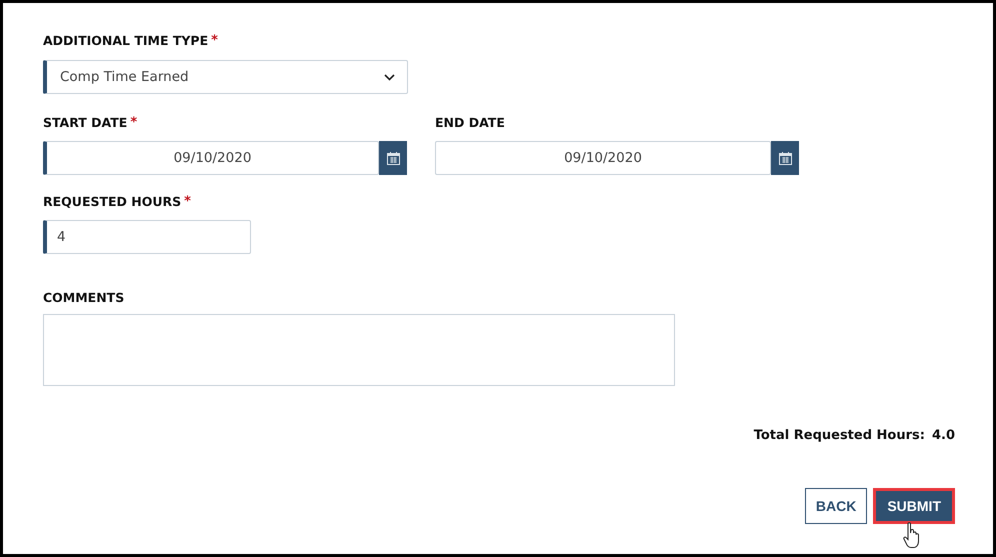 Image resolution: width=996 pixels, height=557 pixels. What do you see at coordinates (914, 506) in the screenshot?
I see `submit-button: SUBMIT` at bounding box center [914, 506].